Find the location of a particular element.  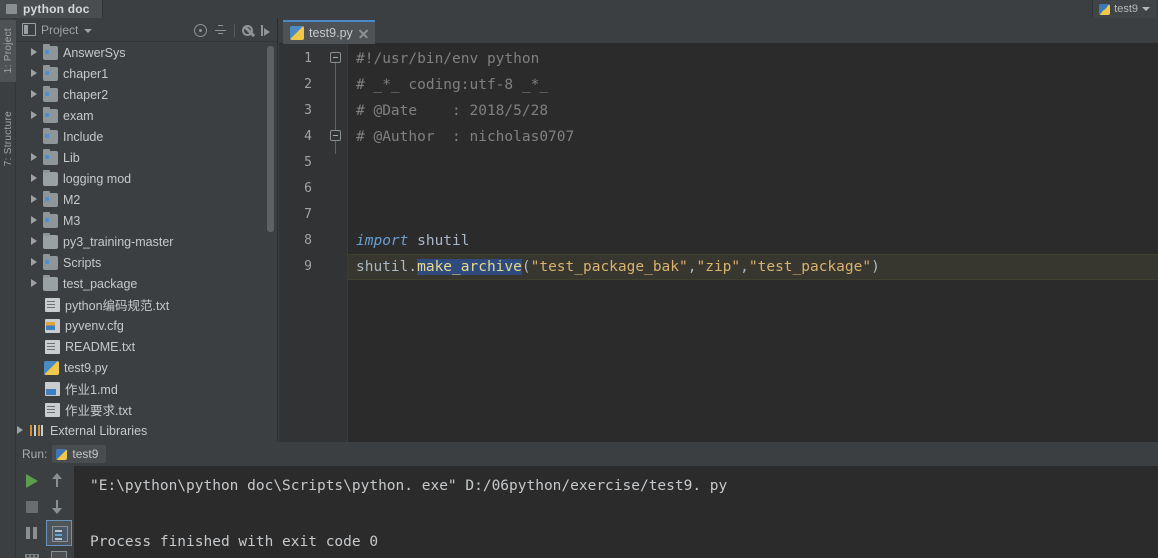

tree-item: chaper1 is located at coordinates (147, 73).